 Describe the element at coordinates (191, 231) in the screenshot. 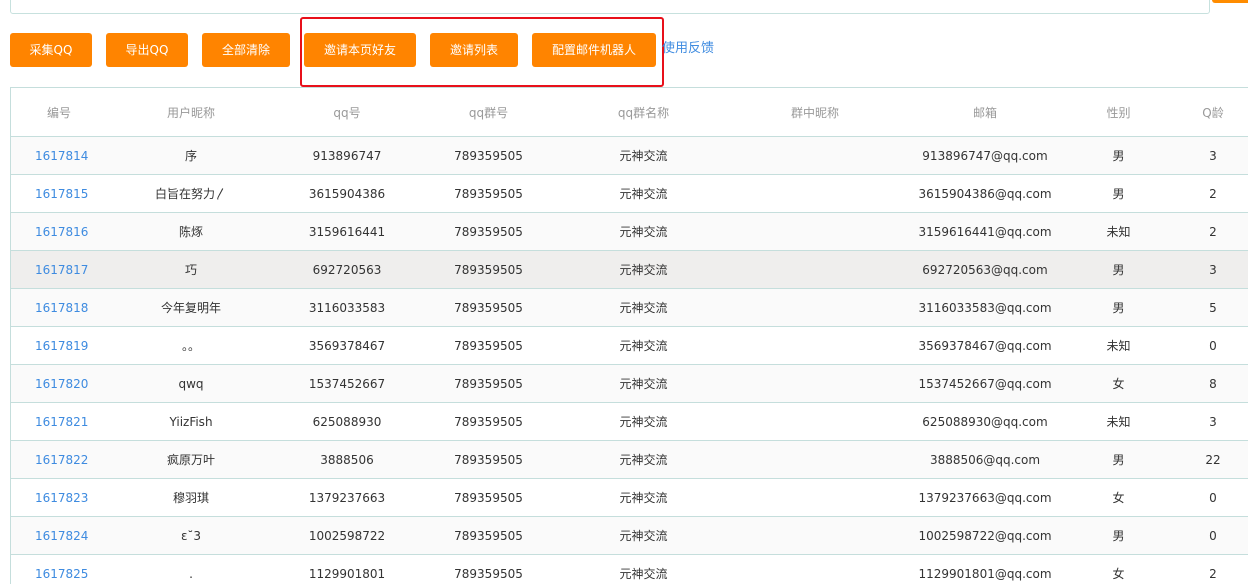

I see `cell-nickname: 陈烼` at that location.